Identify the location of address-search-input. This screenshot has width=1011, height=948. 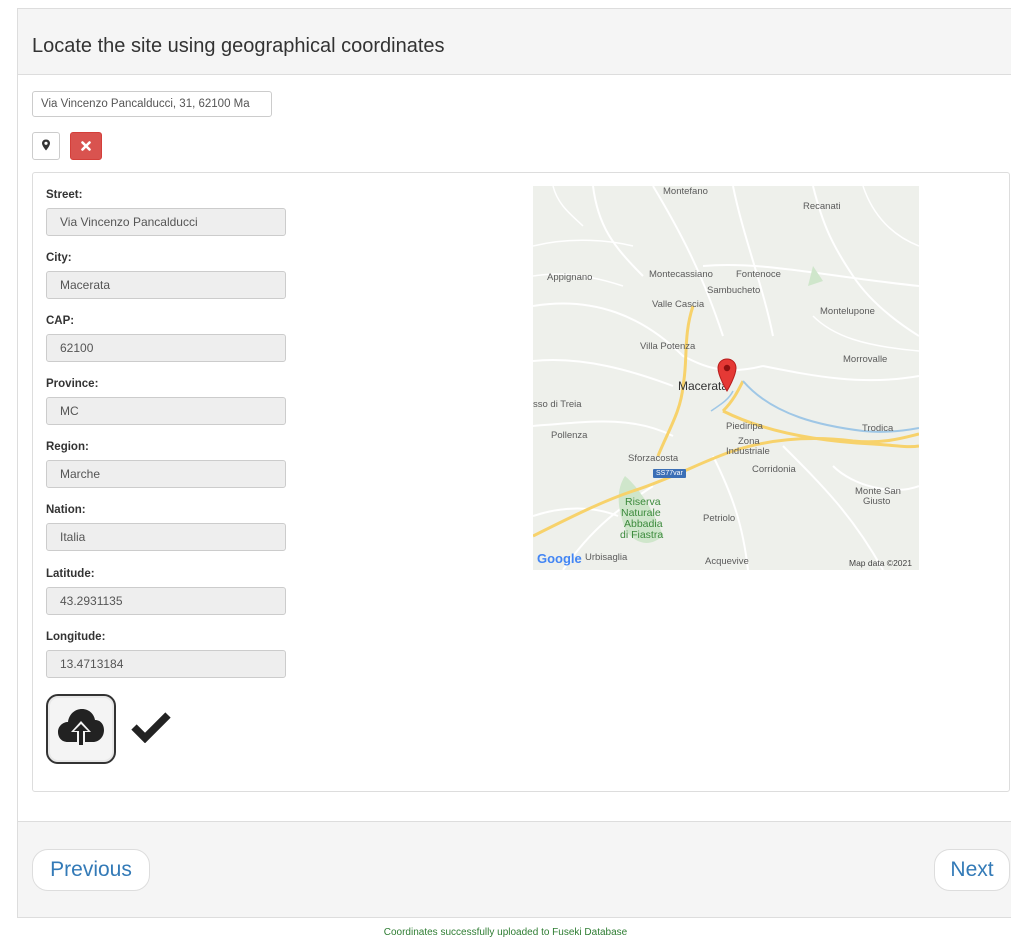
(152, 104).